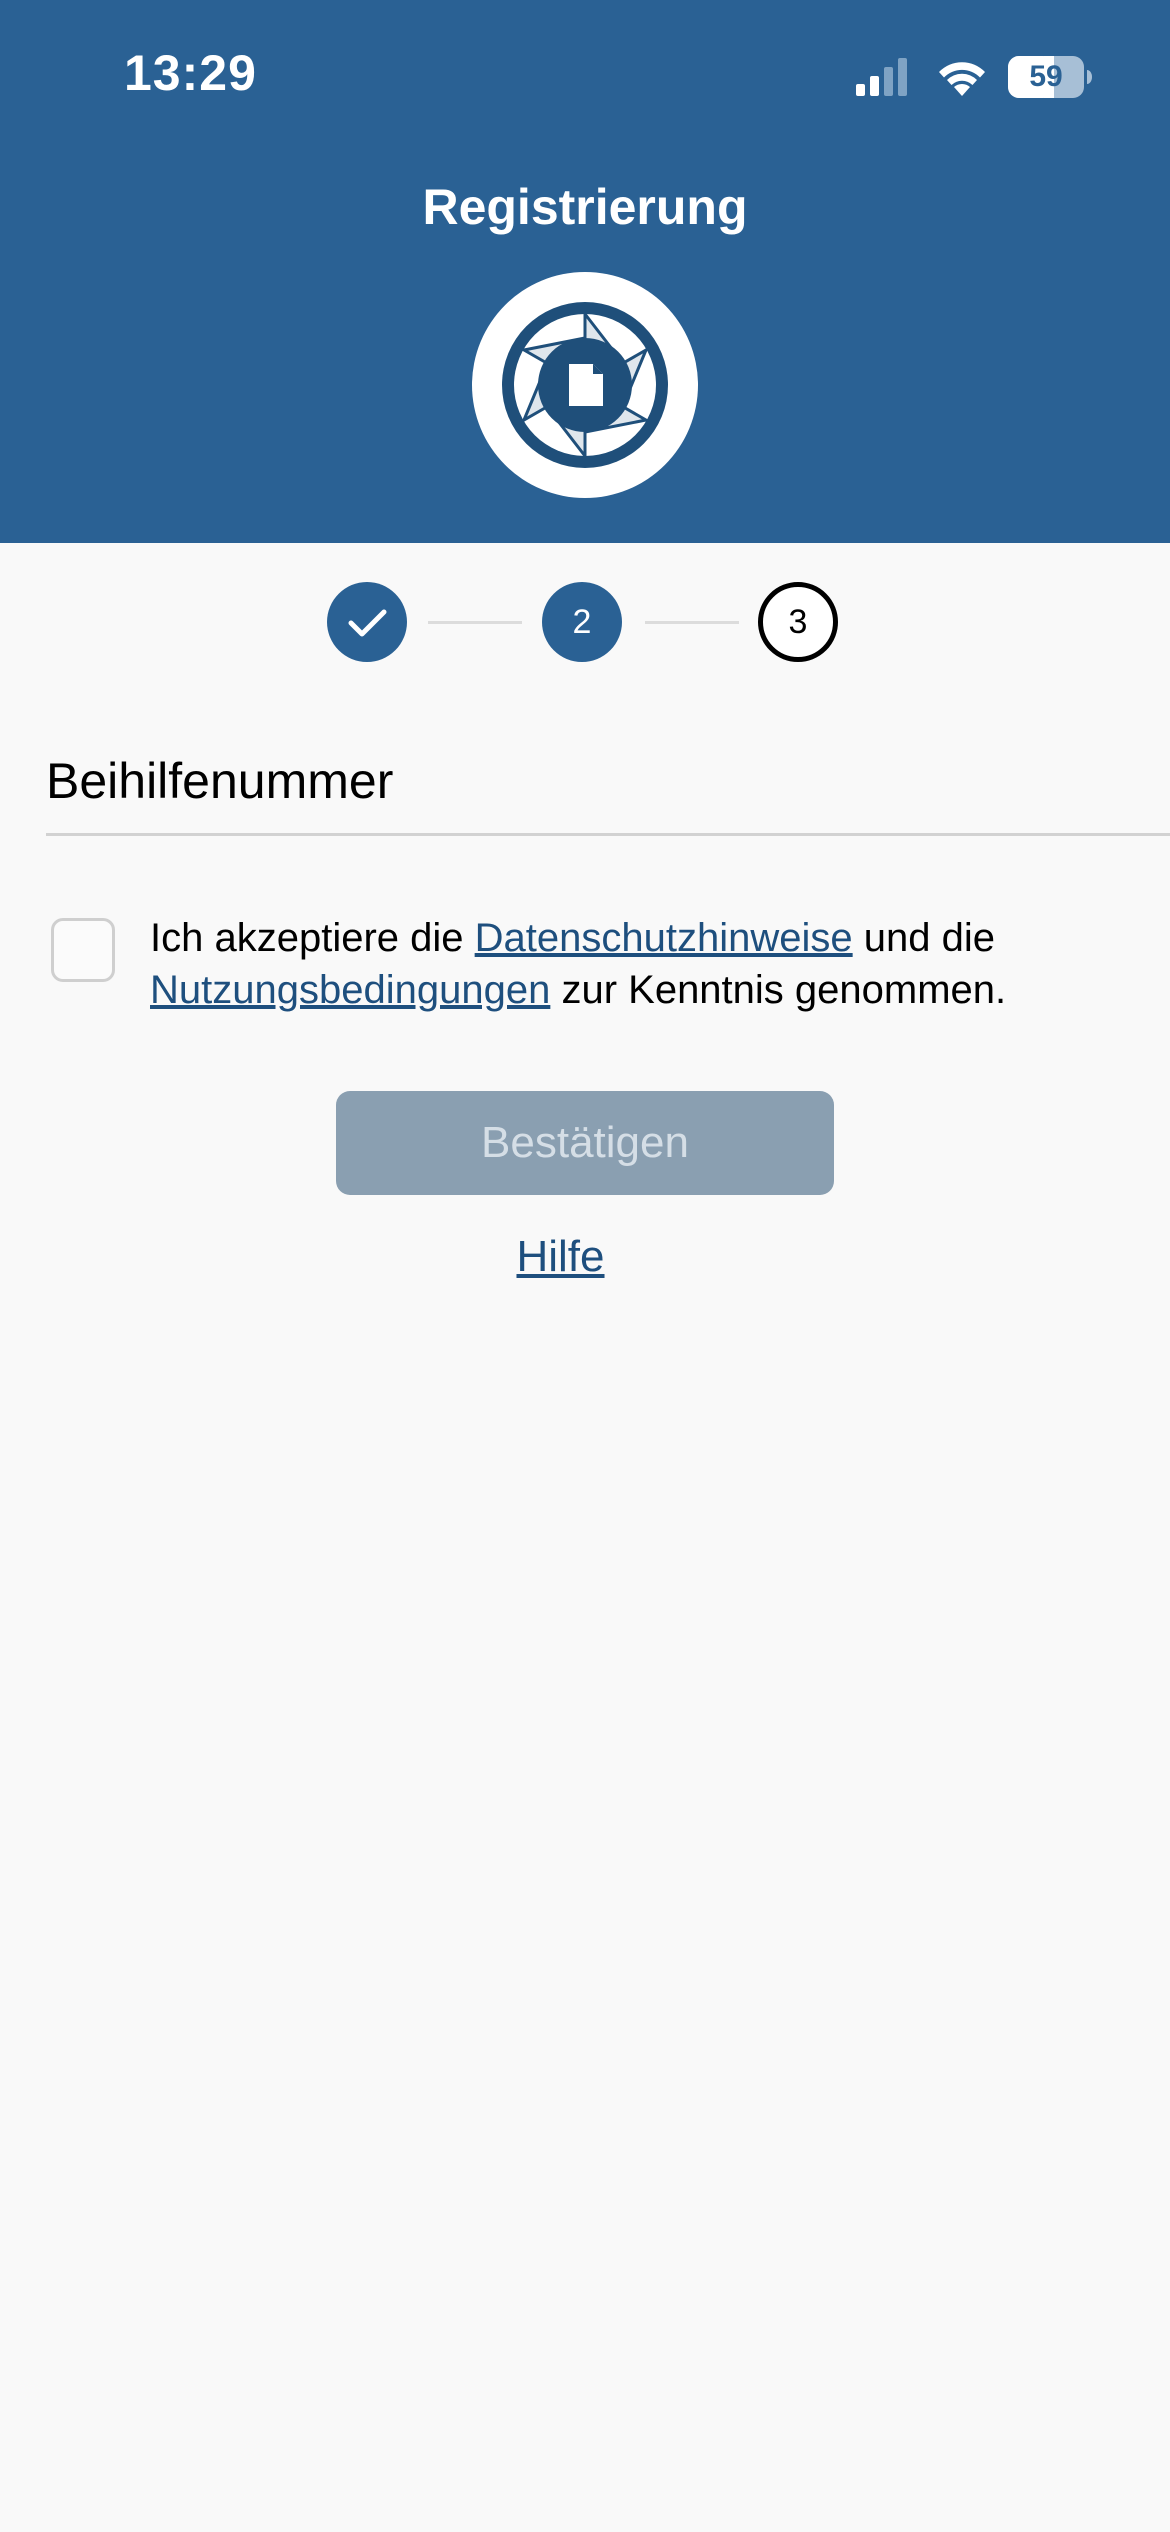 This screenshot has width=1170, height=2532. Describe the element at coordinates (1046, 76) in the screenshot. I see `battery-level: 59` at that location.